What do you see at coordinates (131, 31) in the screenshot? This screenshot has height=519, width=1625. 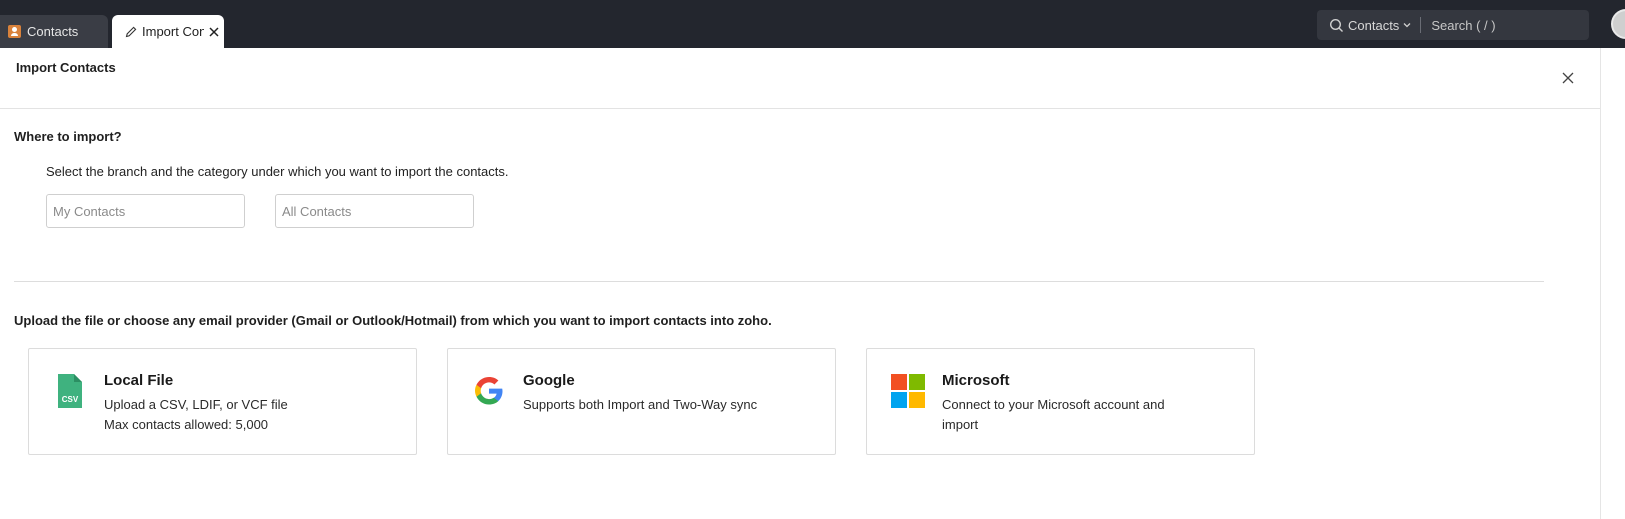 I see `pencil-icon` at bounding box center [131, 31].